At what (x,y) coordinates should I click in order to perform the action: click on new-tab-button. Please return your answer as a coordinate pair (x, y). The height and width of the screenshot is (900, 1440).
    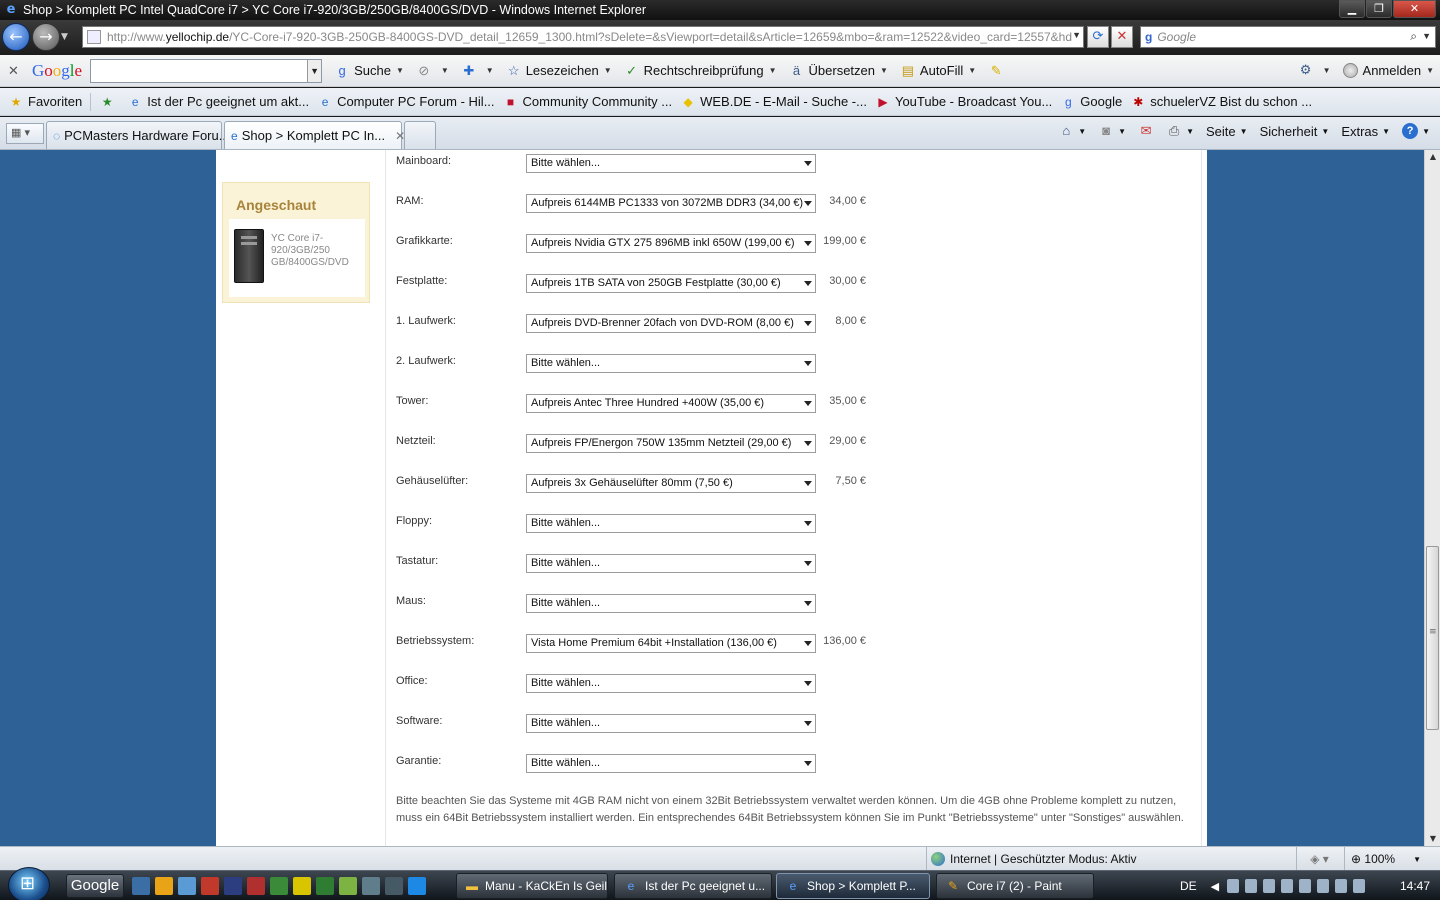
    Looking at the image, I should click on (420, 135).